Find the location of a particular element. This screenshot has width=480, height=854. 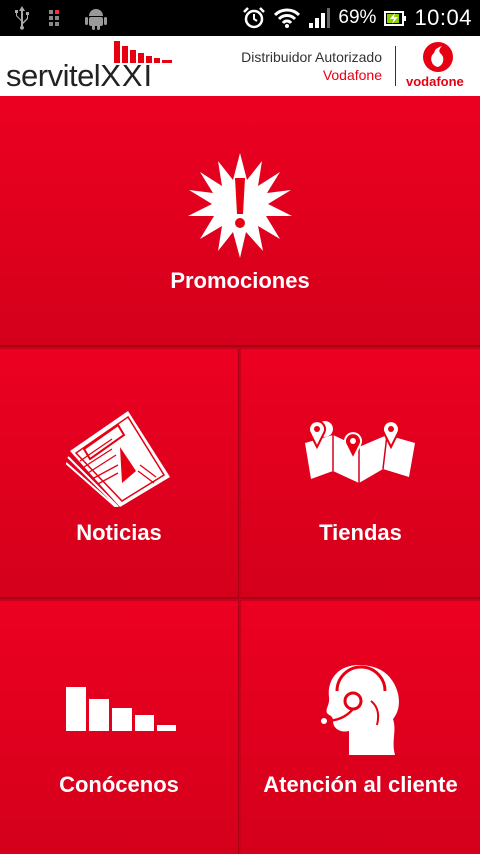

menu-tile-noticias: Noticias is located at coordinates (119, 474).